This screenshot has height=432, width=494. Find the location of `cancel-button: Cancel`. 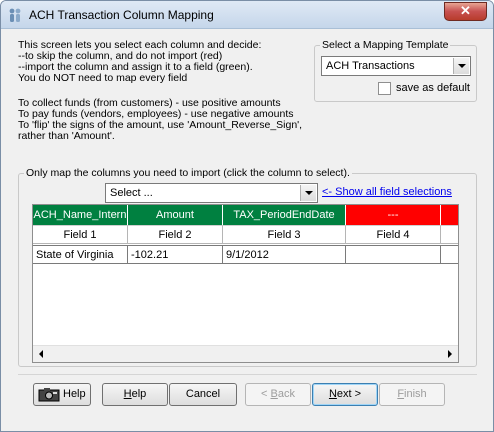

cancel-button: Cancel is located at coordinates (203, 394).